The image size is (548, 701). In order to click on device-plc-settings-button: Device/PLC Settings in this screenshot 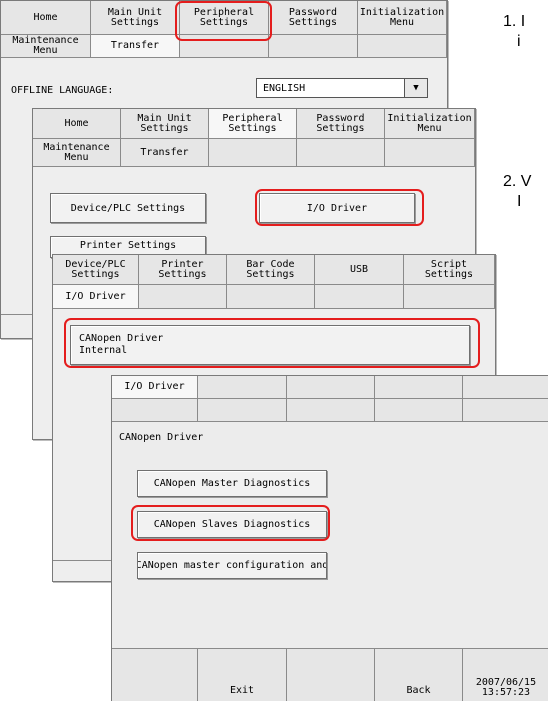, I will do `click(128, 208)`.